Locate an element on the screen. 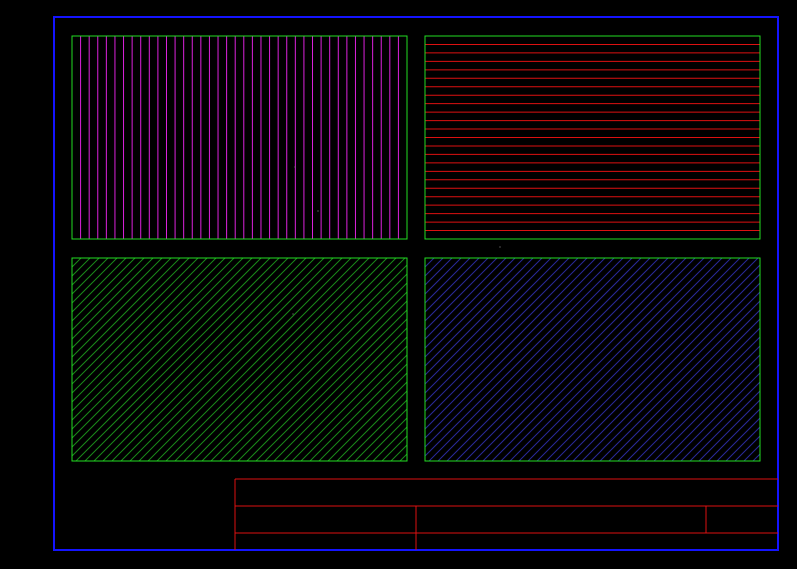 This screenshot has height=569, width=797. horizontal-hatch-panel is located at coordinates (592, 137).